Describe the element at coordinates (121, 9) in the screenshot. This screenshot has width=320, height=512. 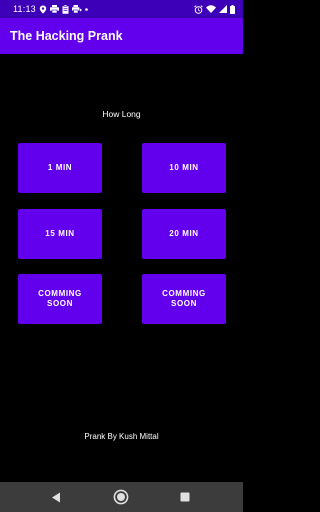
I see `status-bar: 11:13` at that location.